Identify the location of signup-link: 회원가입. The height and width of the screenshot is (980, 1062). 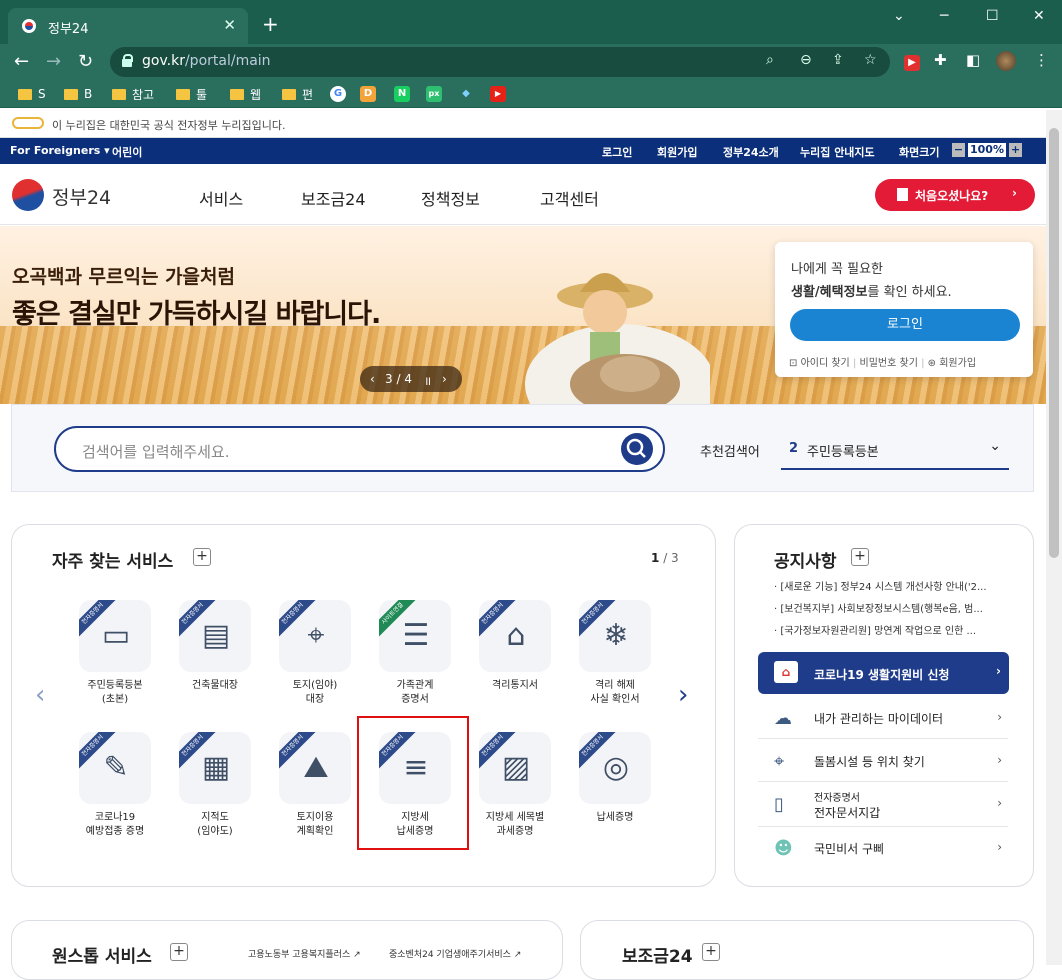
(677, 152).